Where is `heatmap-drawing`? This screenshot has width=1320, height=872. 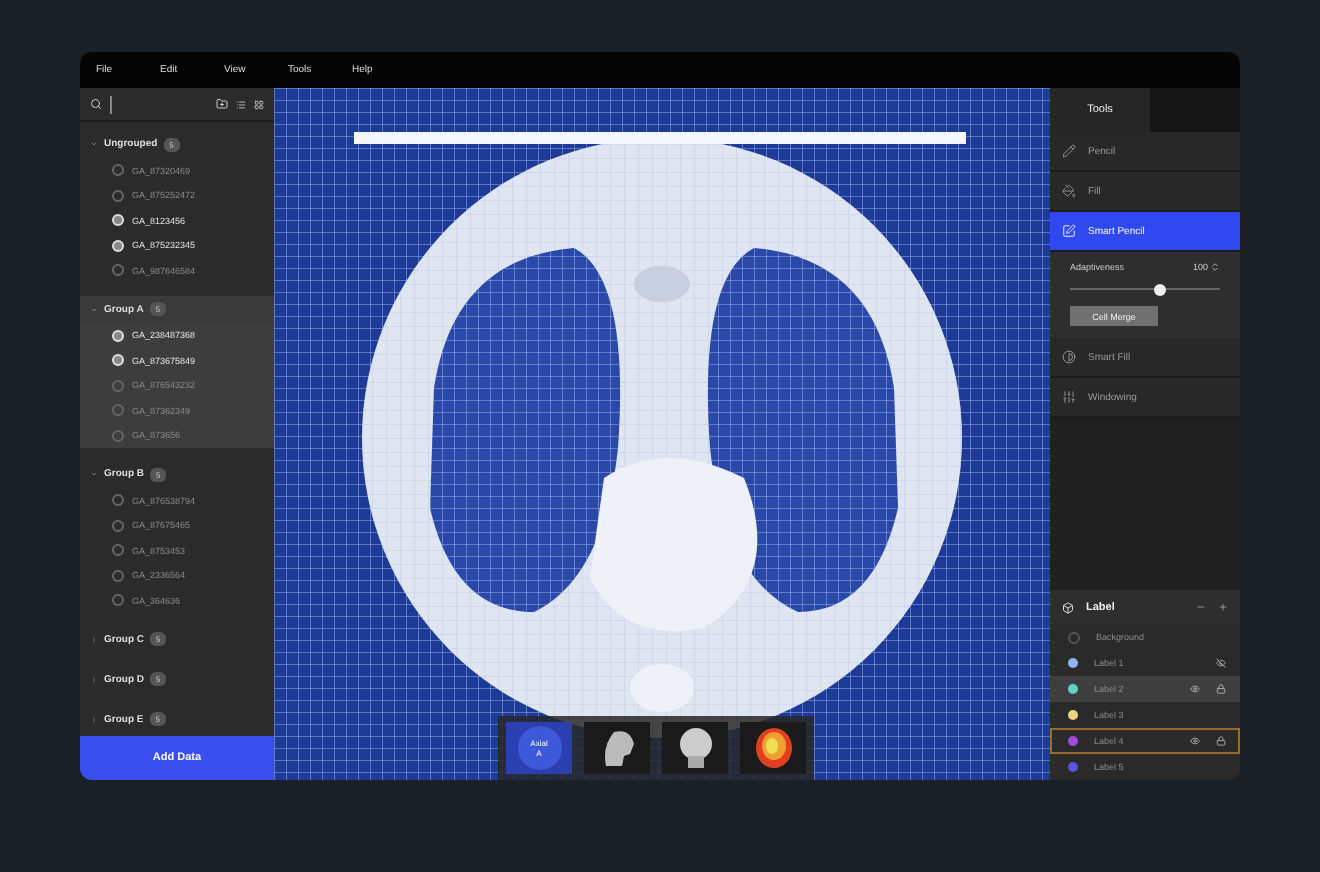
heatmap-drawing is located at coordinates (773, 748).